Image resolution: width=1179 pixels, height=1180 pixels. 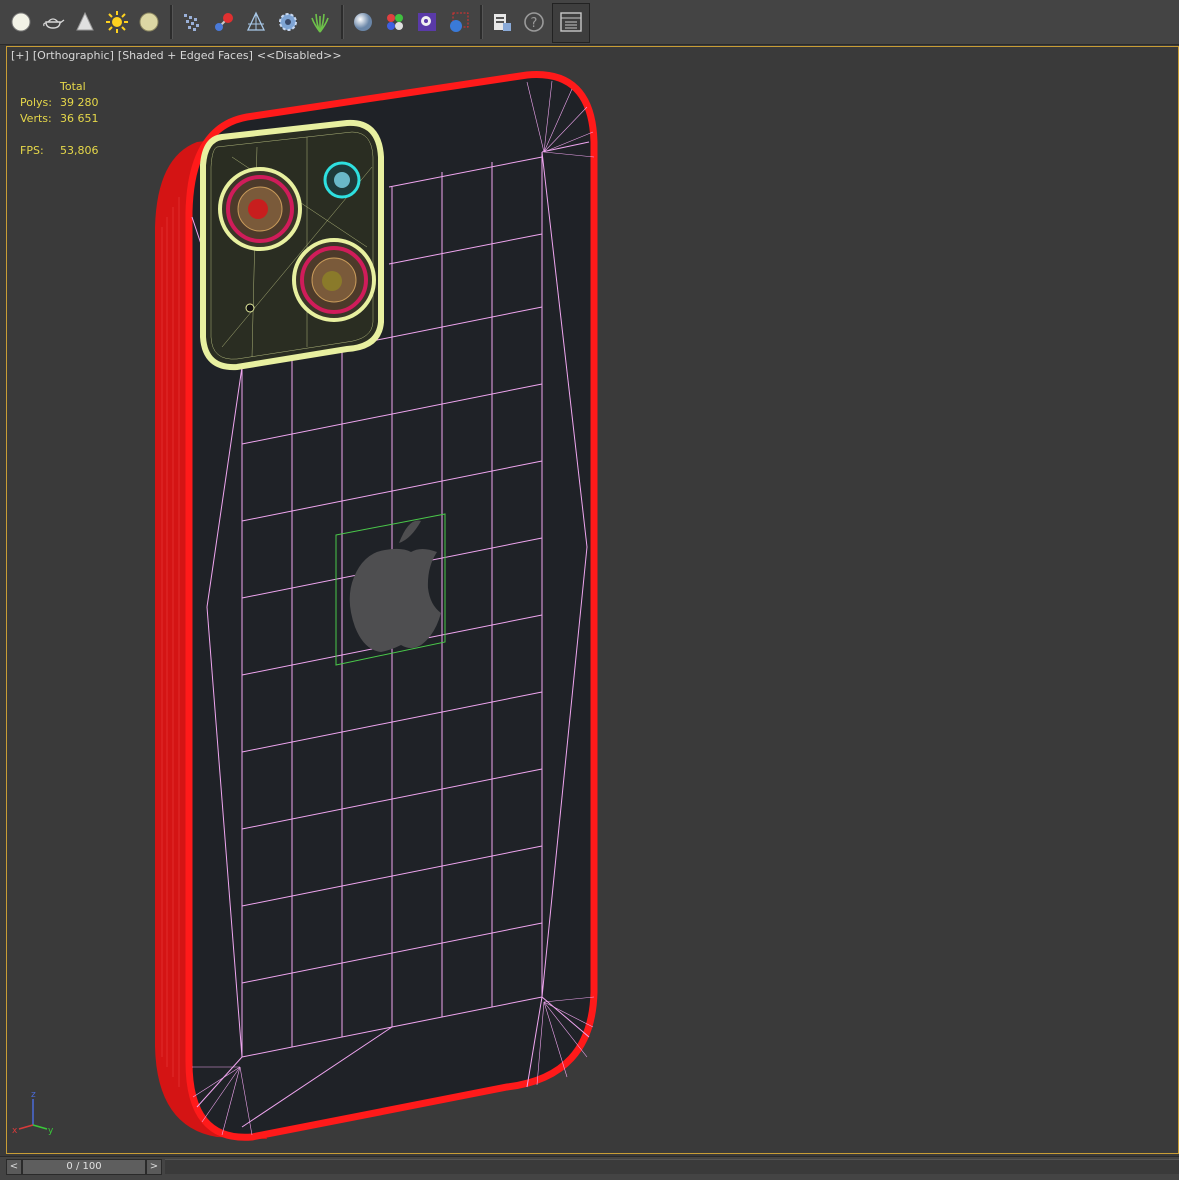 I want to click on main-toolbar: ?, so click(x=589, y=22).